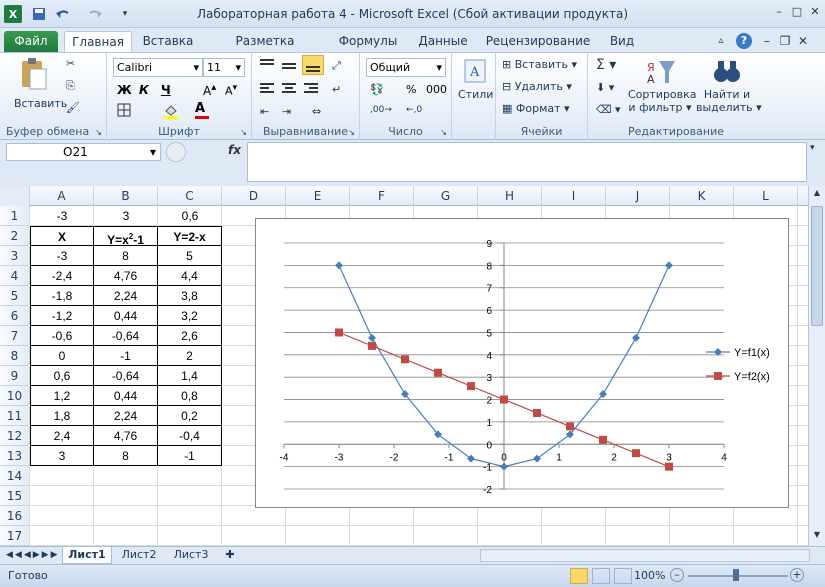 The height and width of the screenshot is (587, 825). Describe the element at coordinates (139, 555) in the screenshot. I see `sheet-tab-2: Лист2` at that location.